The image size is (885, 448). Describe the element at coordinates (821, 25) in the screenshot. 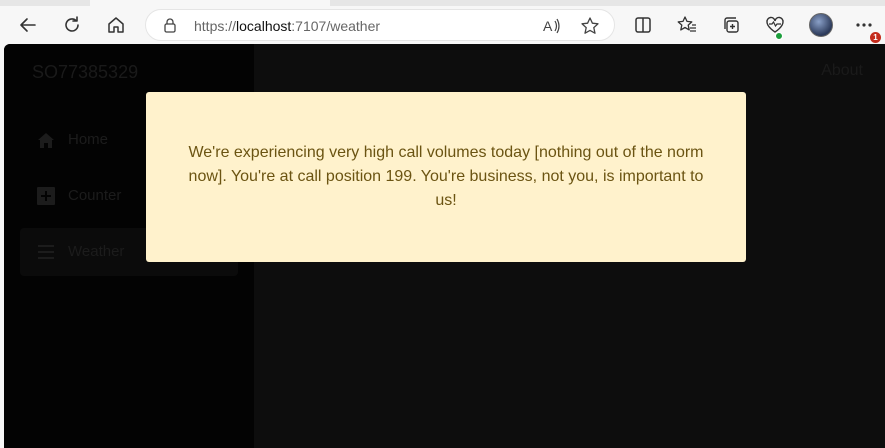

I see `profile-avatar` at that location.